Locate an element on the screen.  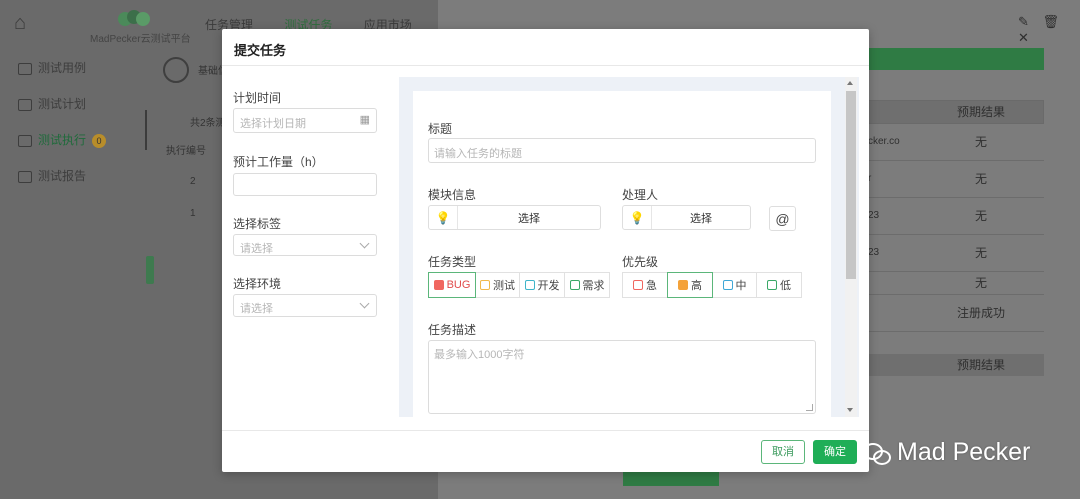
tag-select: 请选择 is located at coordinates (305, 245).